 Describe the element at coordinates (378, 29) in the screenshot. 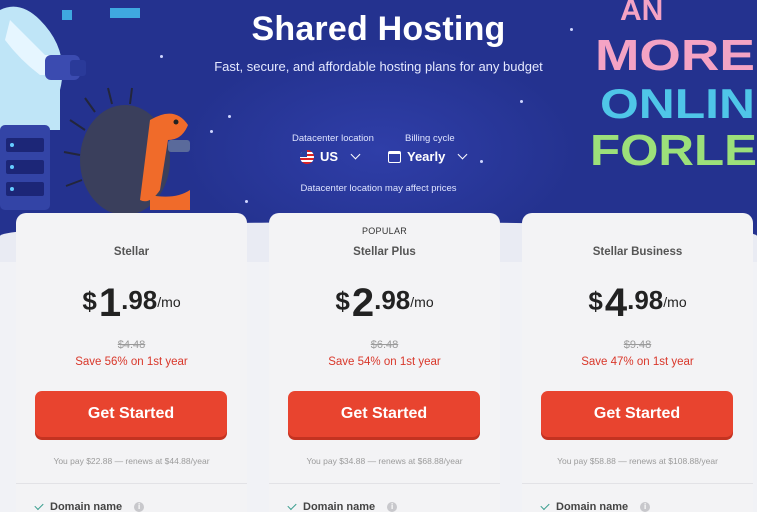

I see `page-title: Shared Hosting` at that location.